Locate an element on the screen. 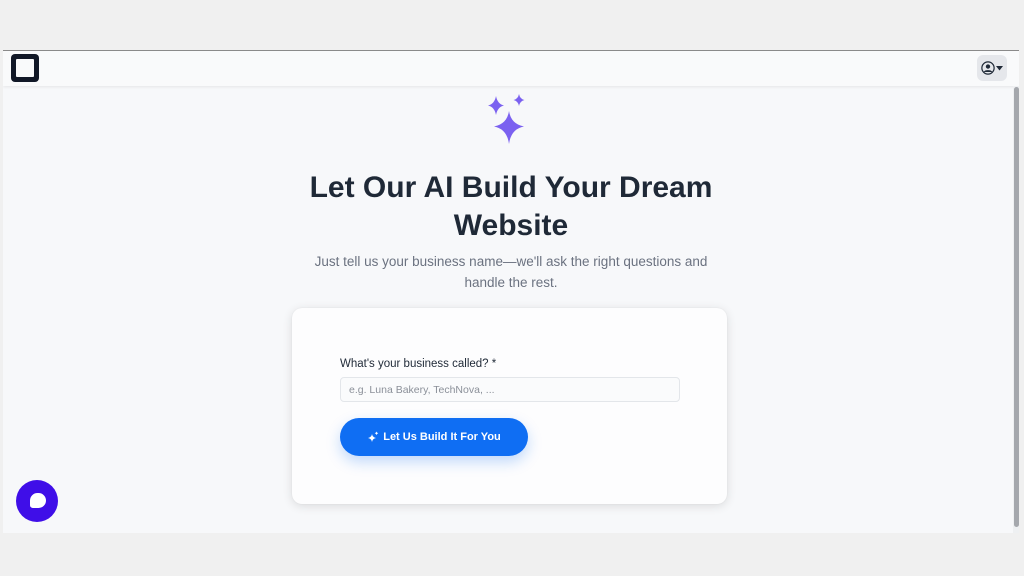 This screenshot has width=1024, height=576. hero-title: Let Our AI Build Your Dream Website is located at coordinates (511, 206).